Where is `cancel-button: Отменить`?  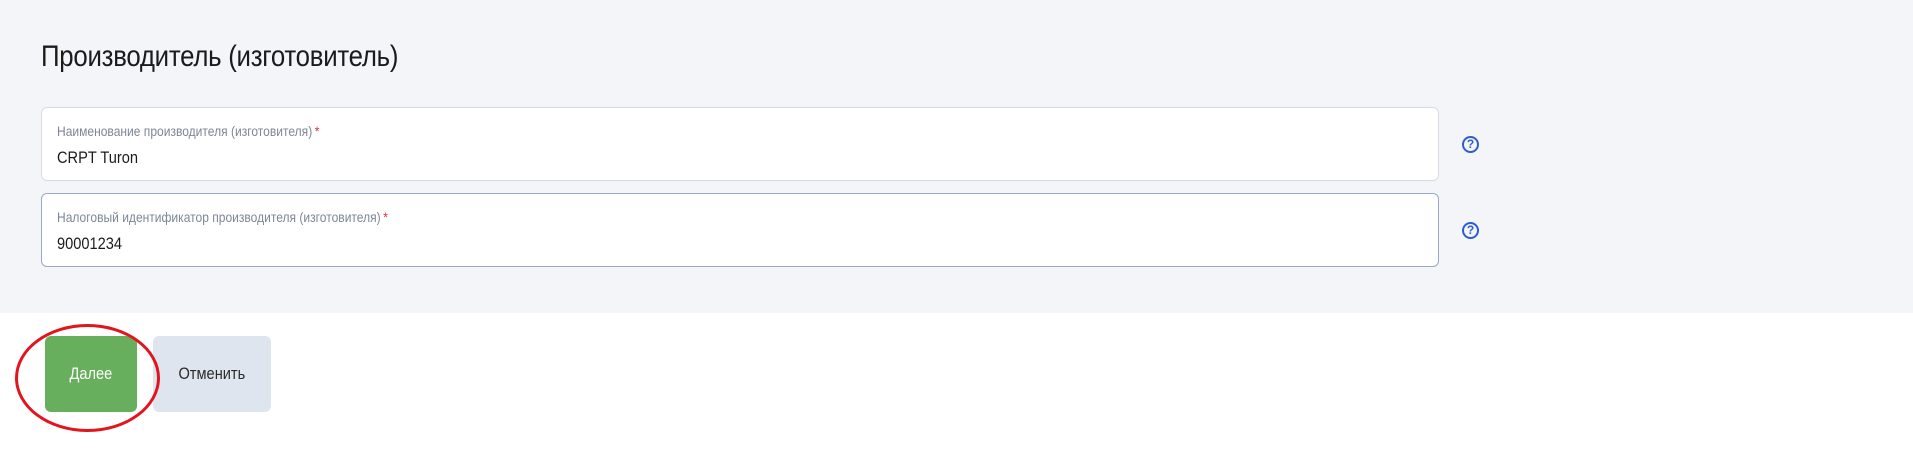 cancel-button: Отменить is located at coordinates (212, 374).